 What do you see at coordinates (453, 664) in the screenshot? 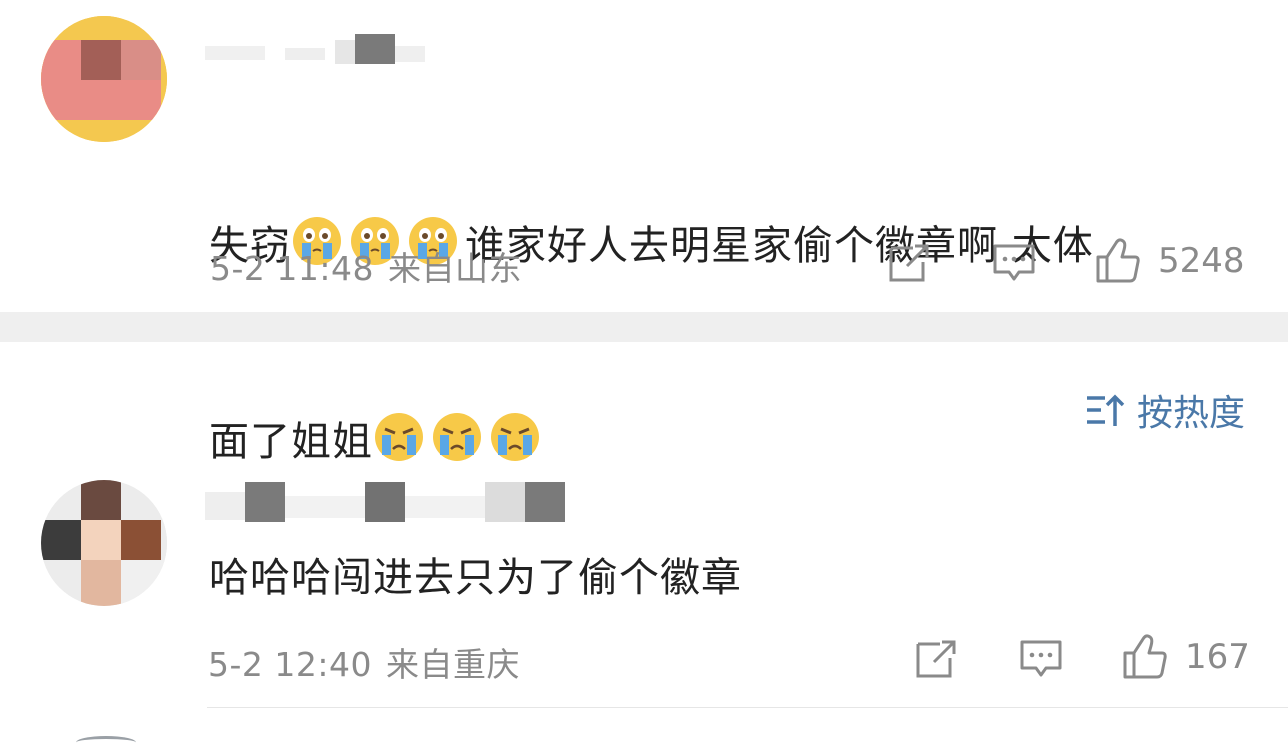
I see `comment-location: 来自重庆` at bounding box center [453, 664].